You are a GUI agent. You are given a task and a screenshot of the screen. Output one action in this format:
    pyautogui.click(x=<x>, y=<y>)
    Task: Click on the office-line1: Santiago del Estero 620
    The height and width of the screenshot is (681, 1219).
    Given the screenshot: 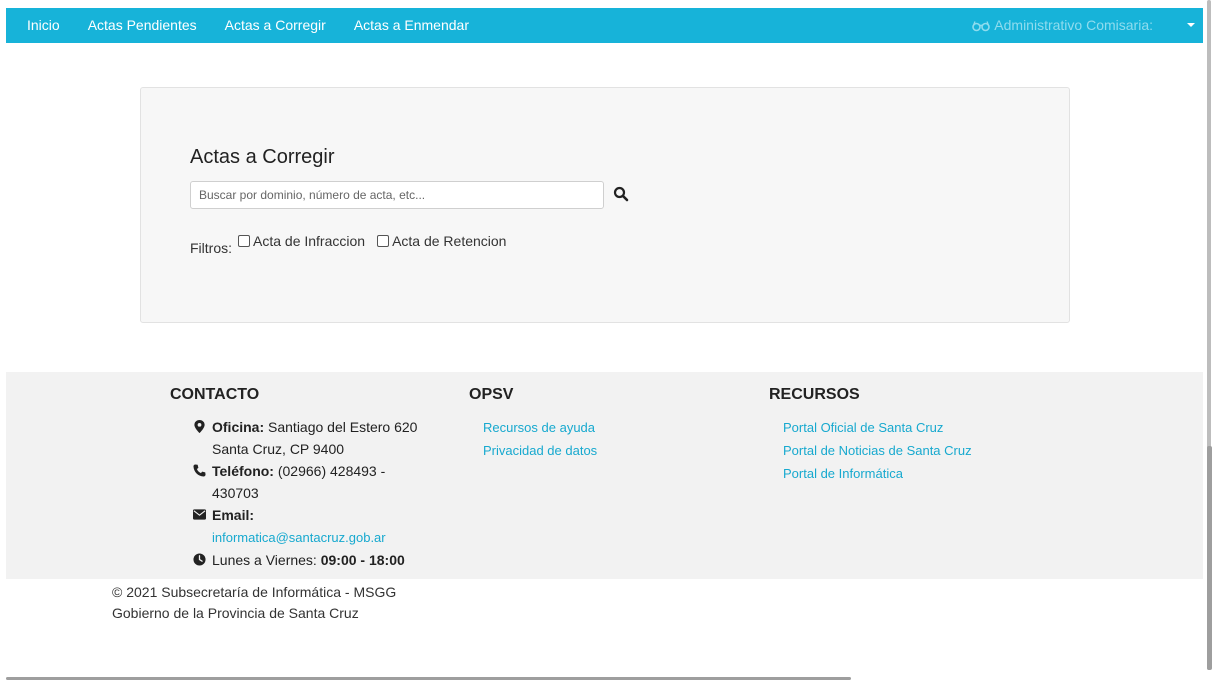 What is the action you would take?
    pyautogui.click(x=343, y=427)
    